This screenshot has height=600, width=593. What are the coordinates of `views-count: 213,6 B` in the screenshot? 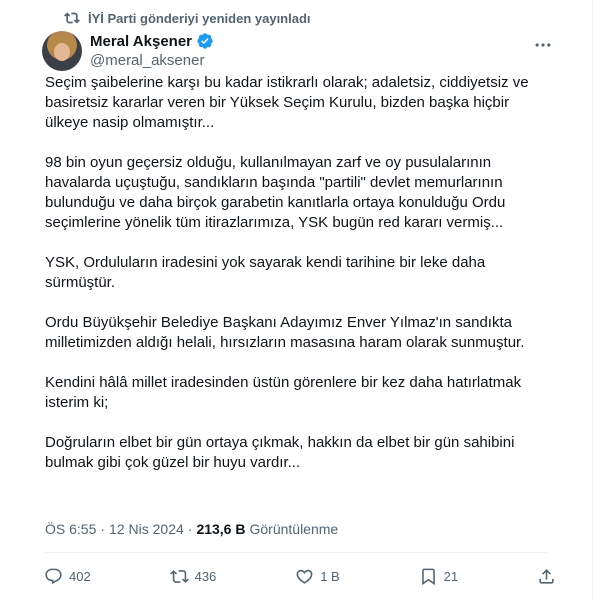 It's located at (220, 529).